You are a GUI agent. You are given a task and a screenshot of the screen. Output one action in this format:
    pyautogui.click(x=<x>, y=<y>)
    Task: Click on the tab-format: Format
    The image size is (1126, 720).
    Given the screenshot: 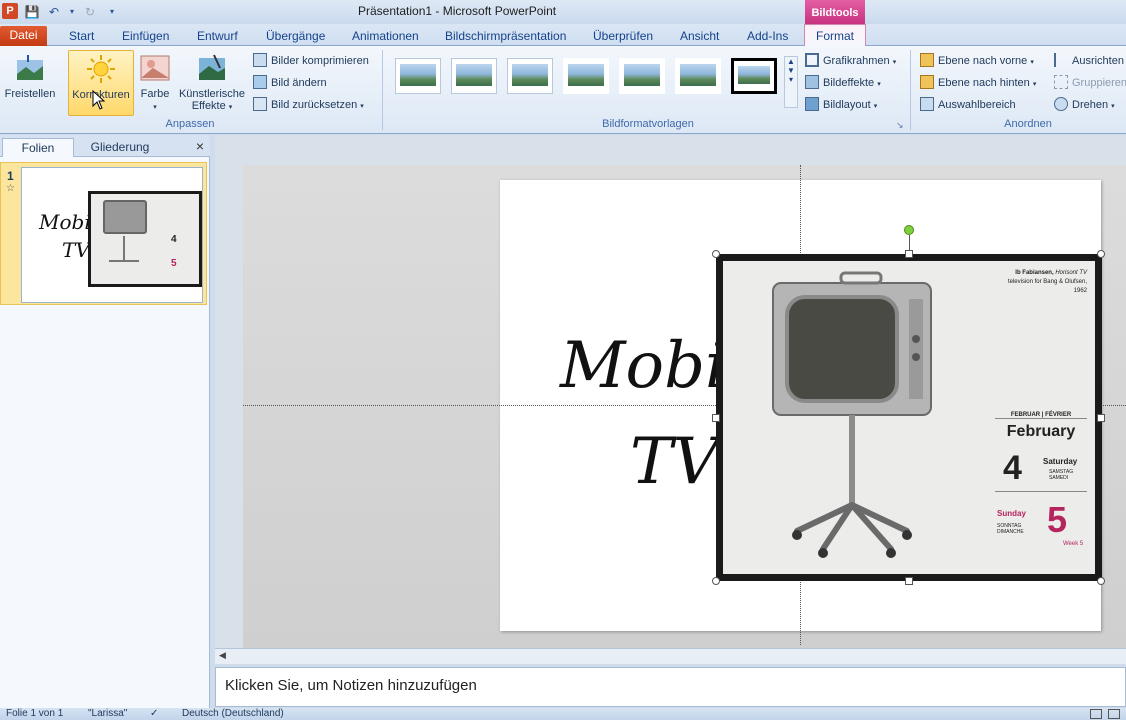 What is the action you would take?
    pyautogui.click(x=835, y=35)
    